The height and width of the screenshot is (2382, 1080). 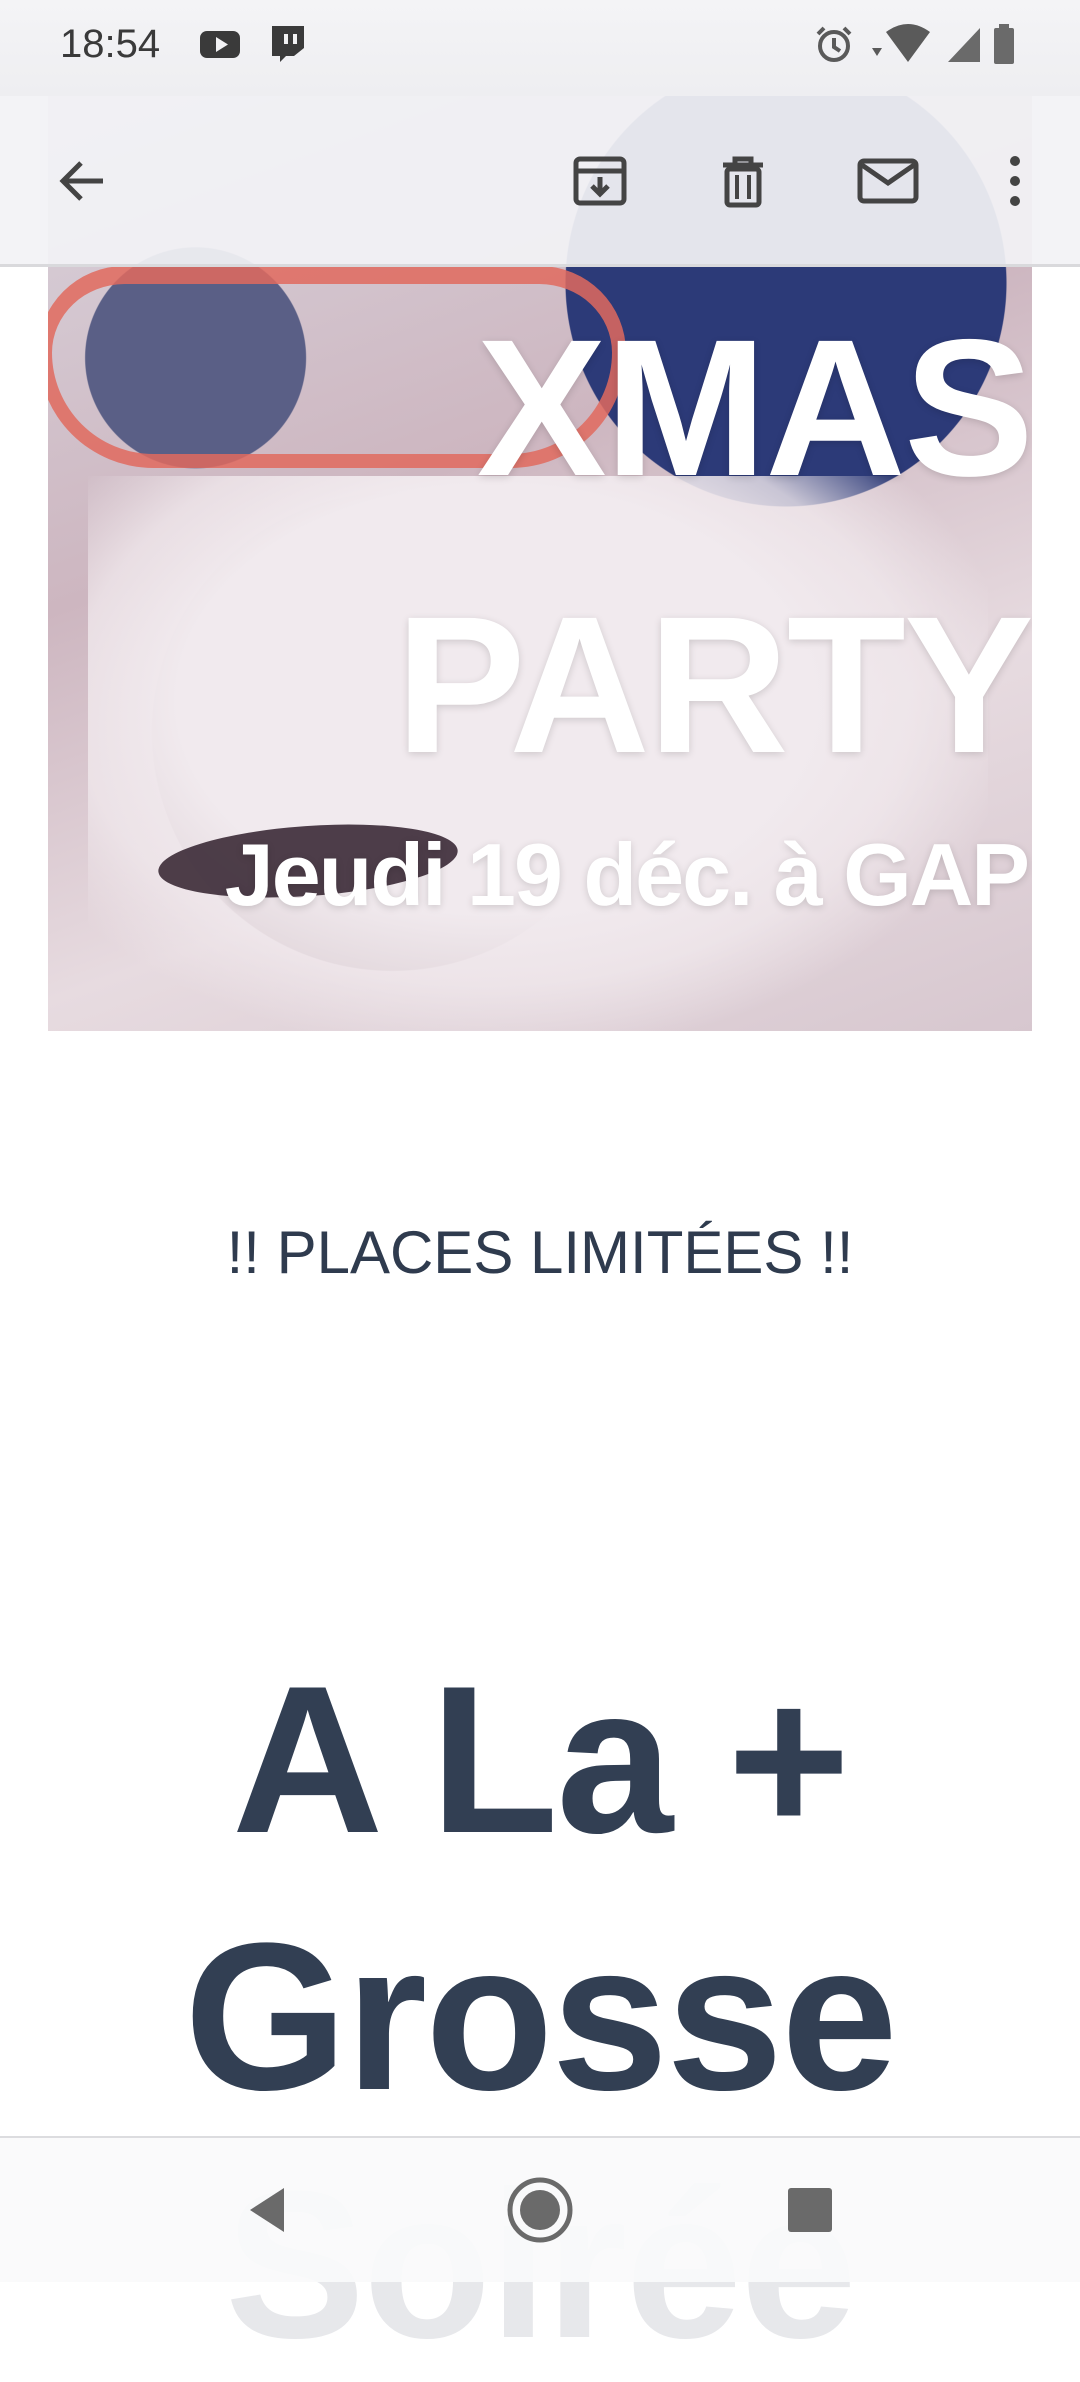 What do you see at coordinates (288, 44) in the screenshot?
I see `twitch-icon` at bounding box center [288, 44].